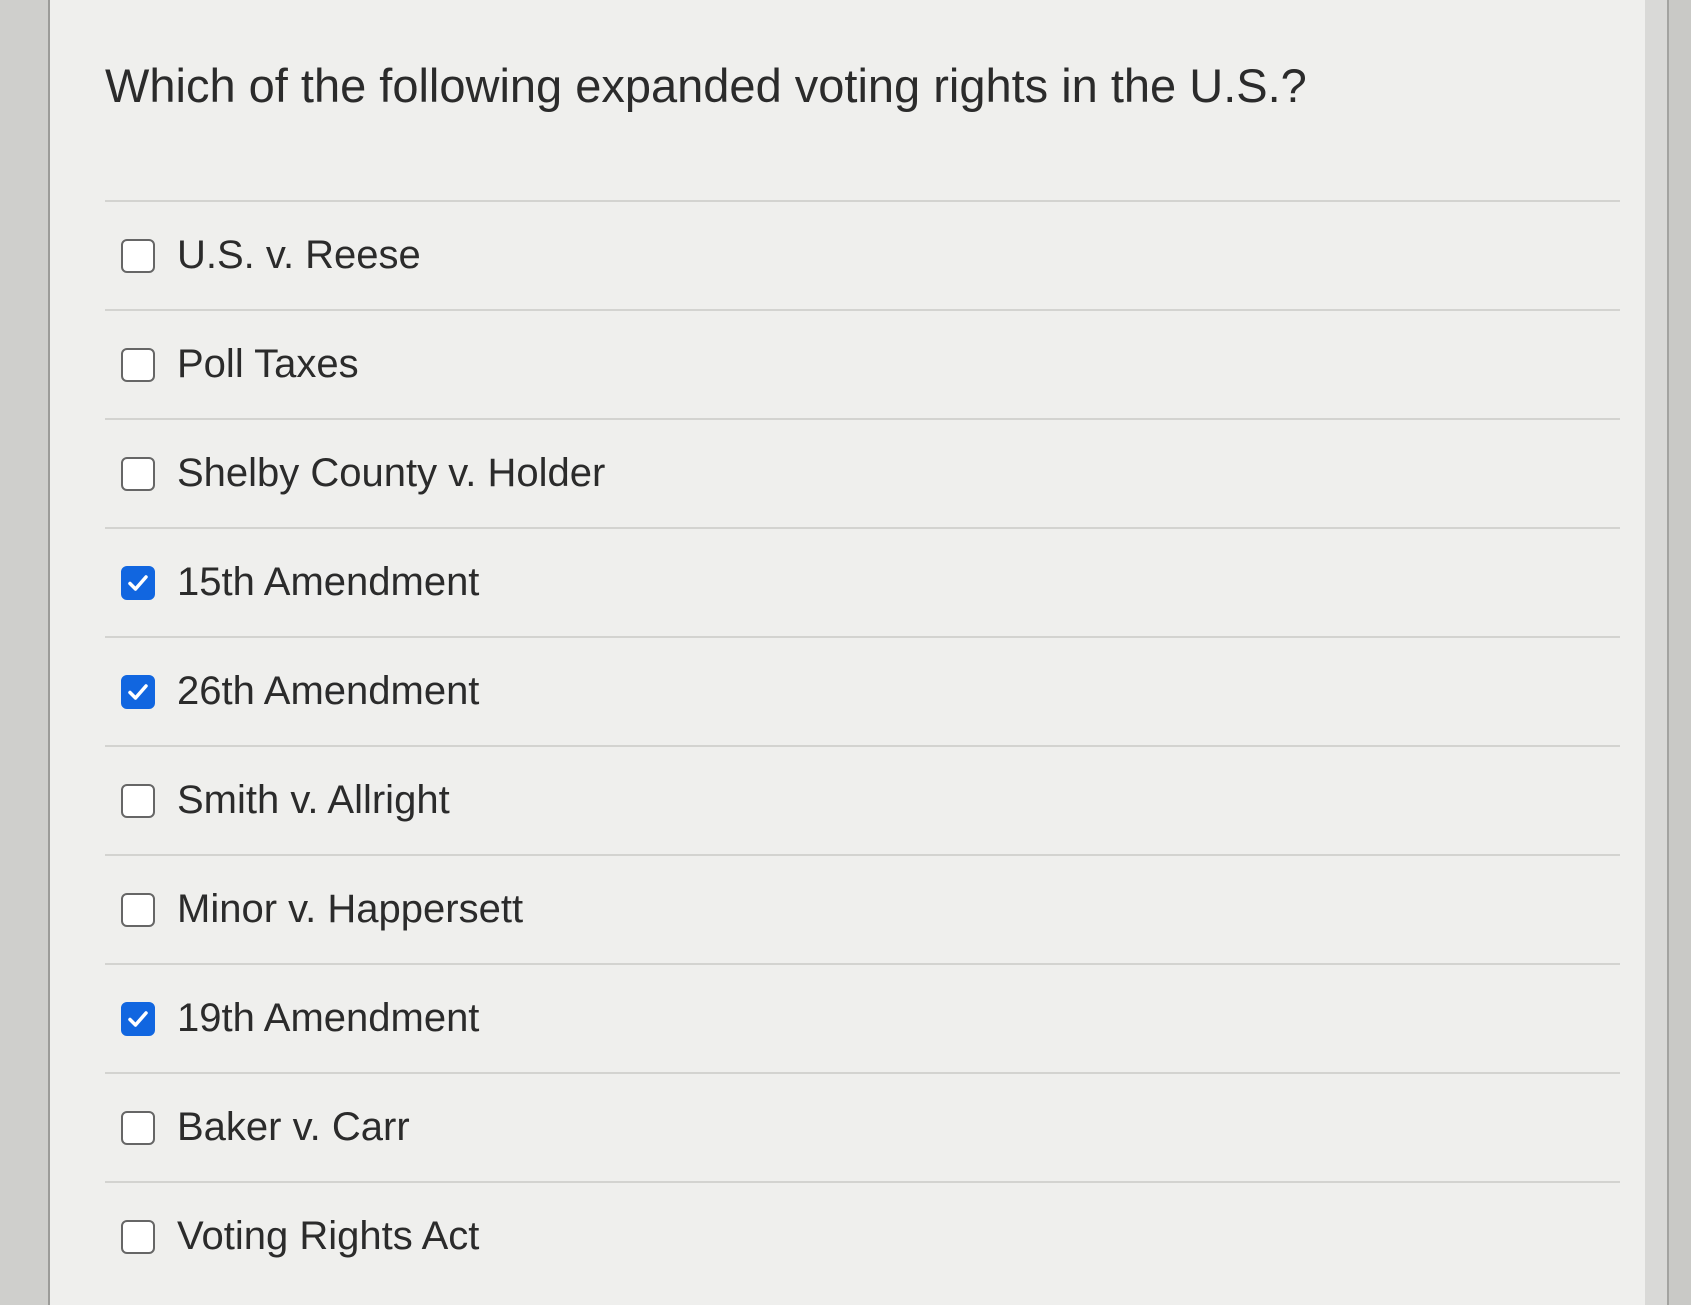 Image resolution: width=1691 pixels, height=1305 pixels. I want to click on option-label: Shelby County v. Holder, so click(391, 473).